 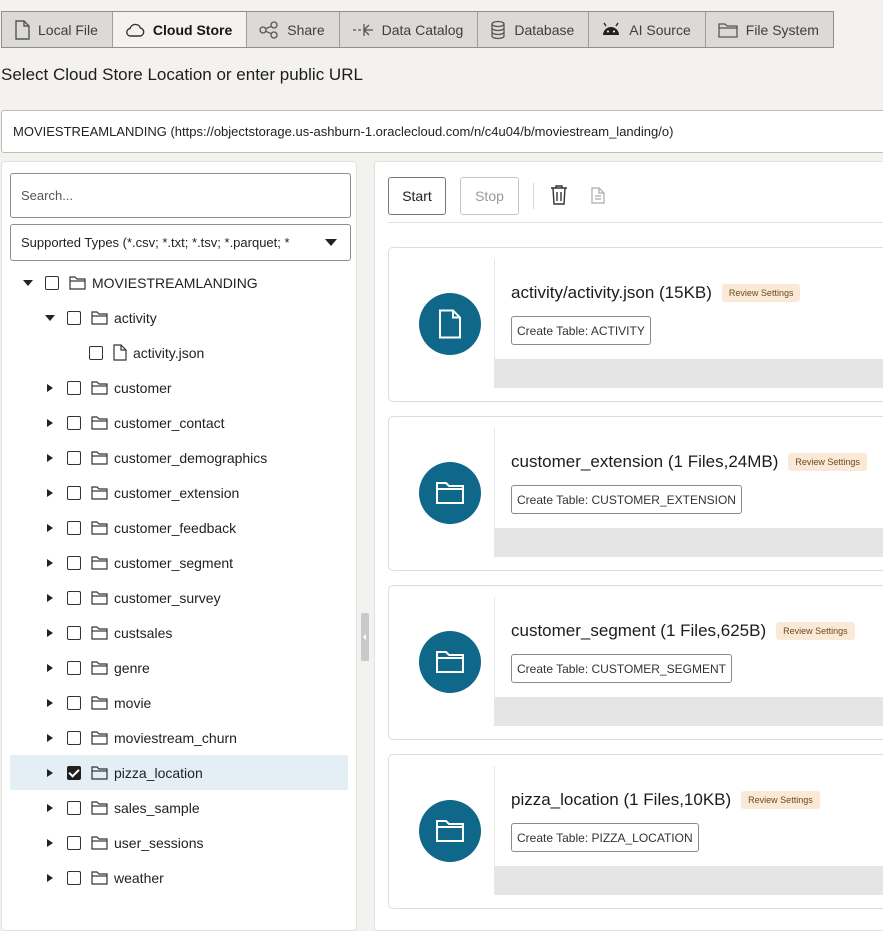 I want to click on tree-row: pizza_location, so click(x=179, y=772).